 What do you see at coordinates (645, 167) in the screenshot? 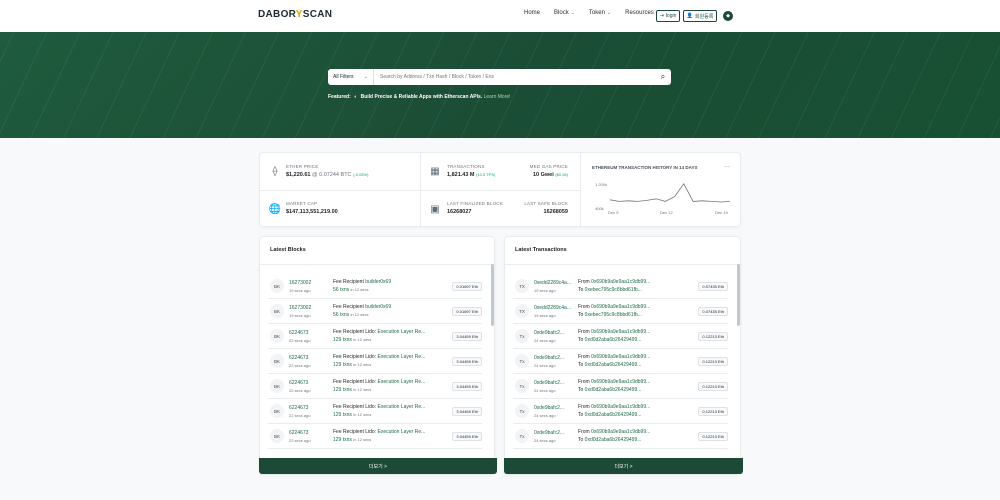
I see `history-chart-title: ETHEREUM TRANSACTION HISTORY IN 14 DAYS` at bounding box center [645, 167].